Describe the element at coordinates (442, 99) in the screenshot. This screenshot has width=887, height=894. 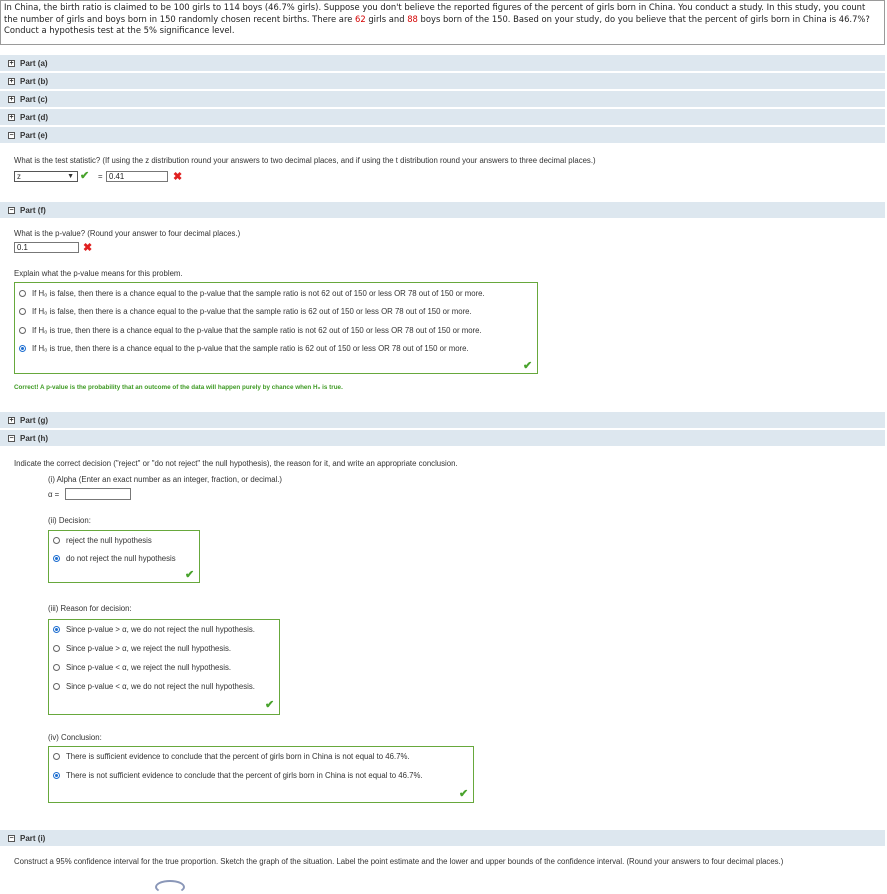
I see `part-c-header: + Part (c)` at that location.